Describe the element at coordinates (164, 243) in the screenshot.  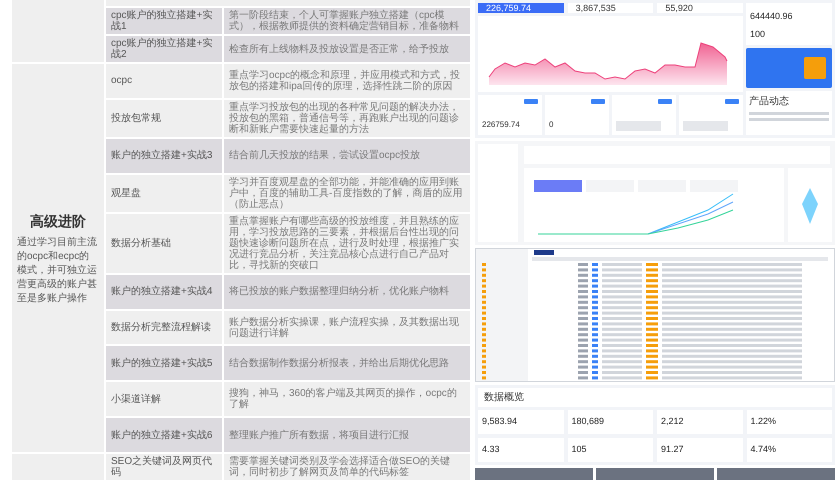
I see `course-cell: 数据分析基础` at that location.